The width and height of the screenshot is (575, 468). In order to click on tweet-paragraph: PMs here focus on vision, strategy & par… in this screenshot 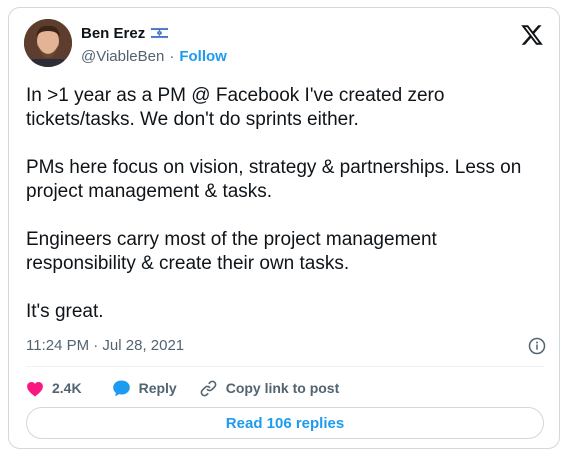, I will do `click(274, 179)`.